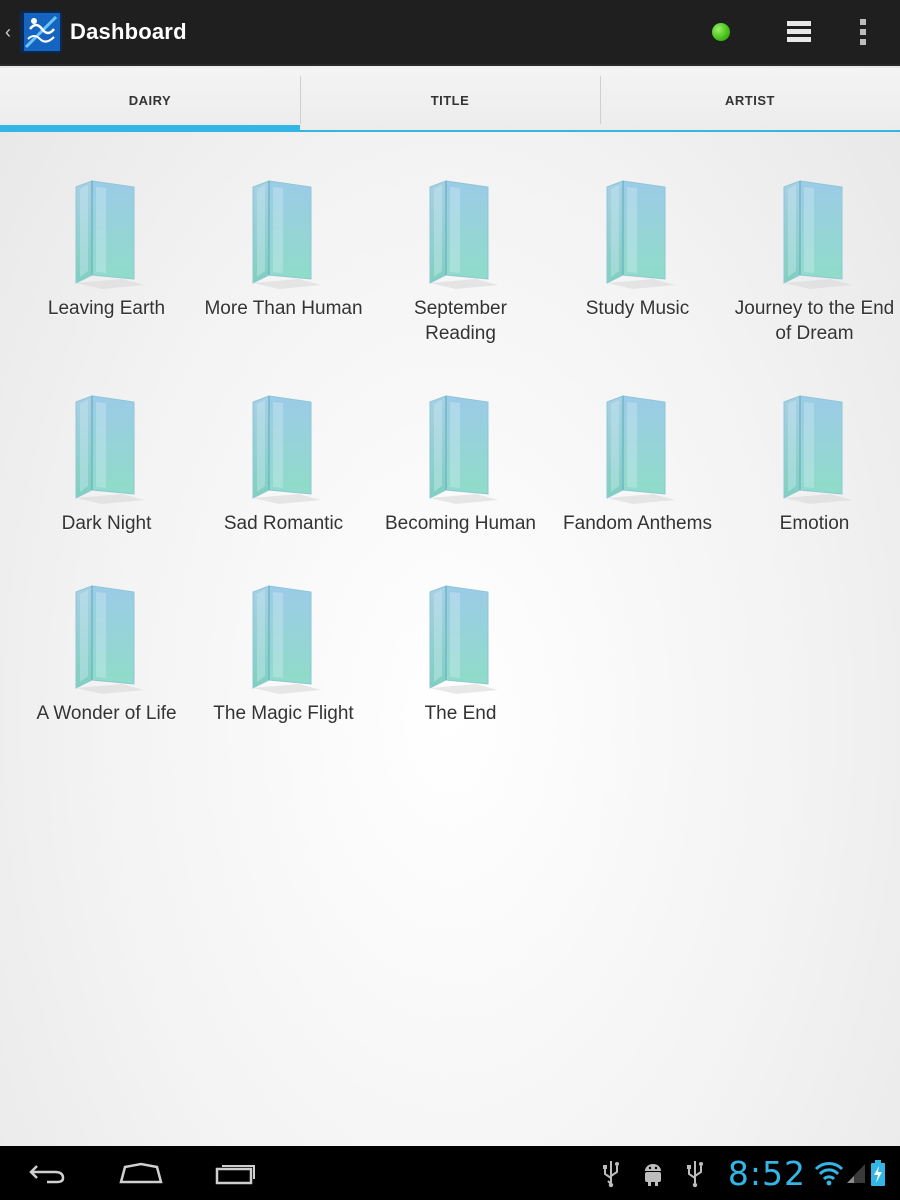 This screenshot has width=900, height=1200. Describe the element at coordinates (8, 32) in the screenshot. I see `chevron-left-icon: ‹` at that location.